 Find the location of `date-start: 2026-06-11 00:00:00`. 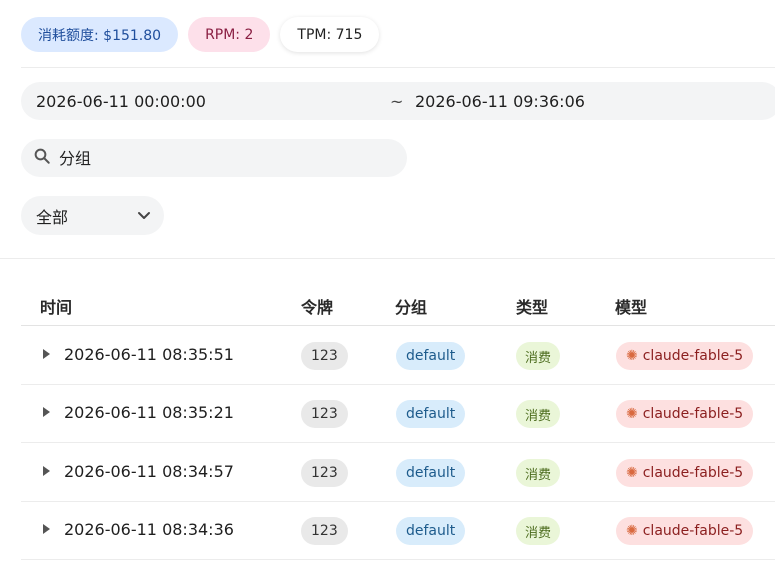

date-start: 2026-06-11 00:00:00 is located at coordinates (121, 101).